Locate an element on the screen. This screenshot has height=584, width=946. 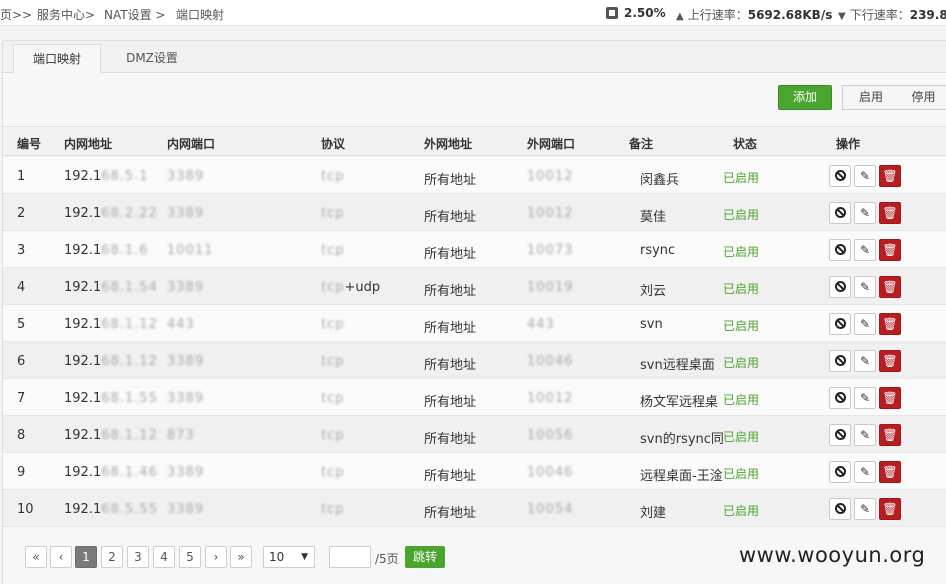
page-size-select: 10 ▼ is located at coordinates (289, 557).